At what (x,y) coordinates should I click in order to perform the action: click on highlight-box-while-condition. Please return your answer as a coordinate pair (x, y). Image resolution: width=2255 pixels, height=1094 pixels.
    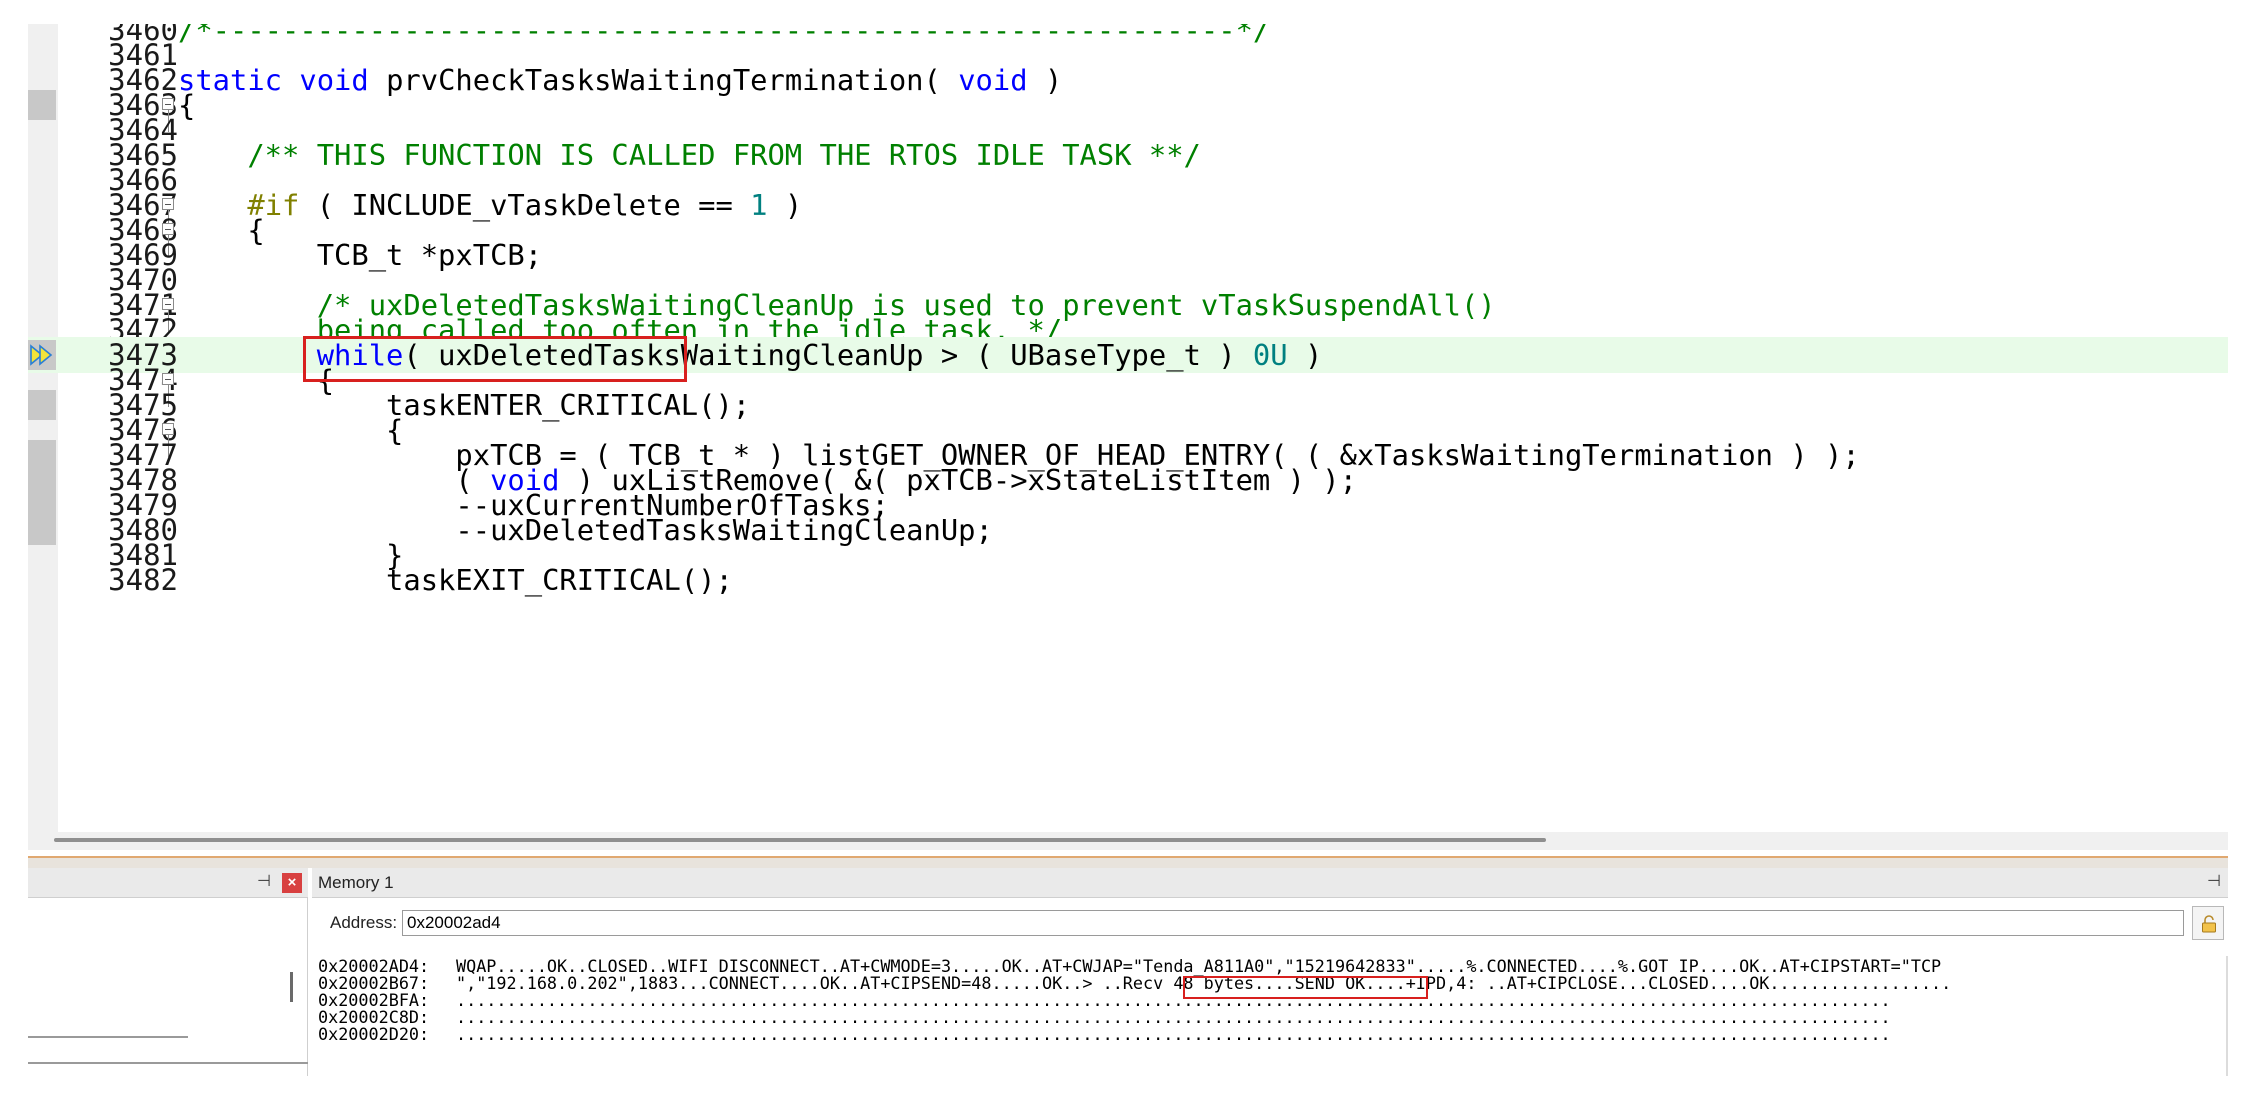
    Looking at the image, I should click on (495, 359).